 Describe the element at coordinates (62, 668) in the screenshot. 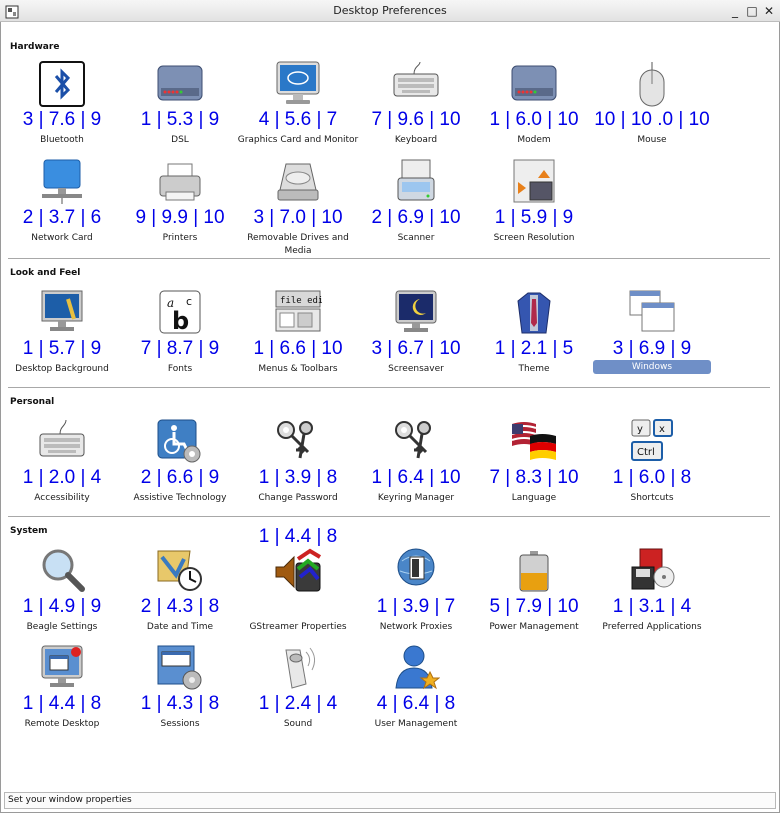

I see `remote-desktop-icon` at that location.